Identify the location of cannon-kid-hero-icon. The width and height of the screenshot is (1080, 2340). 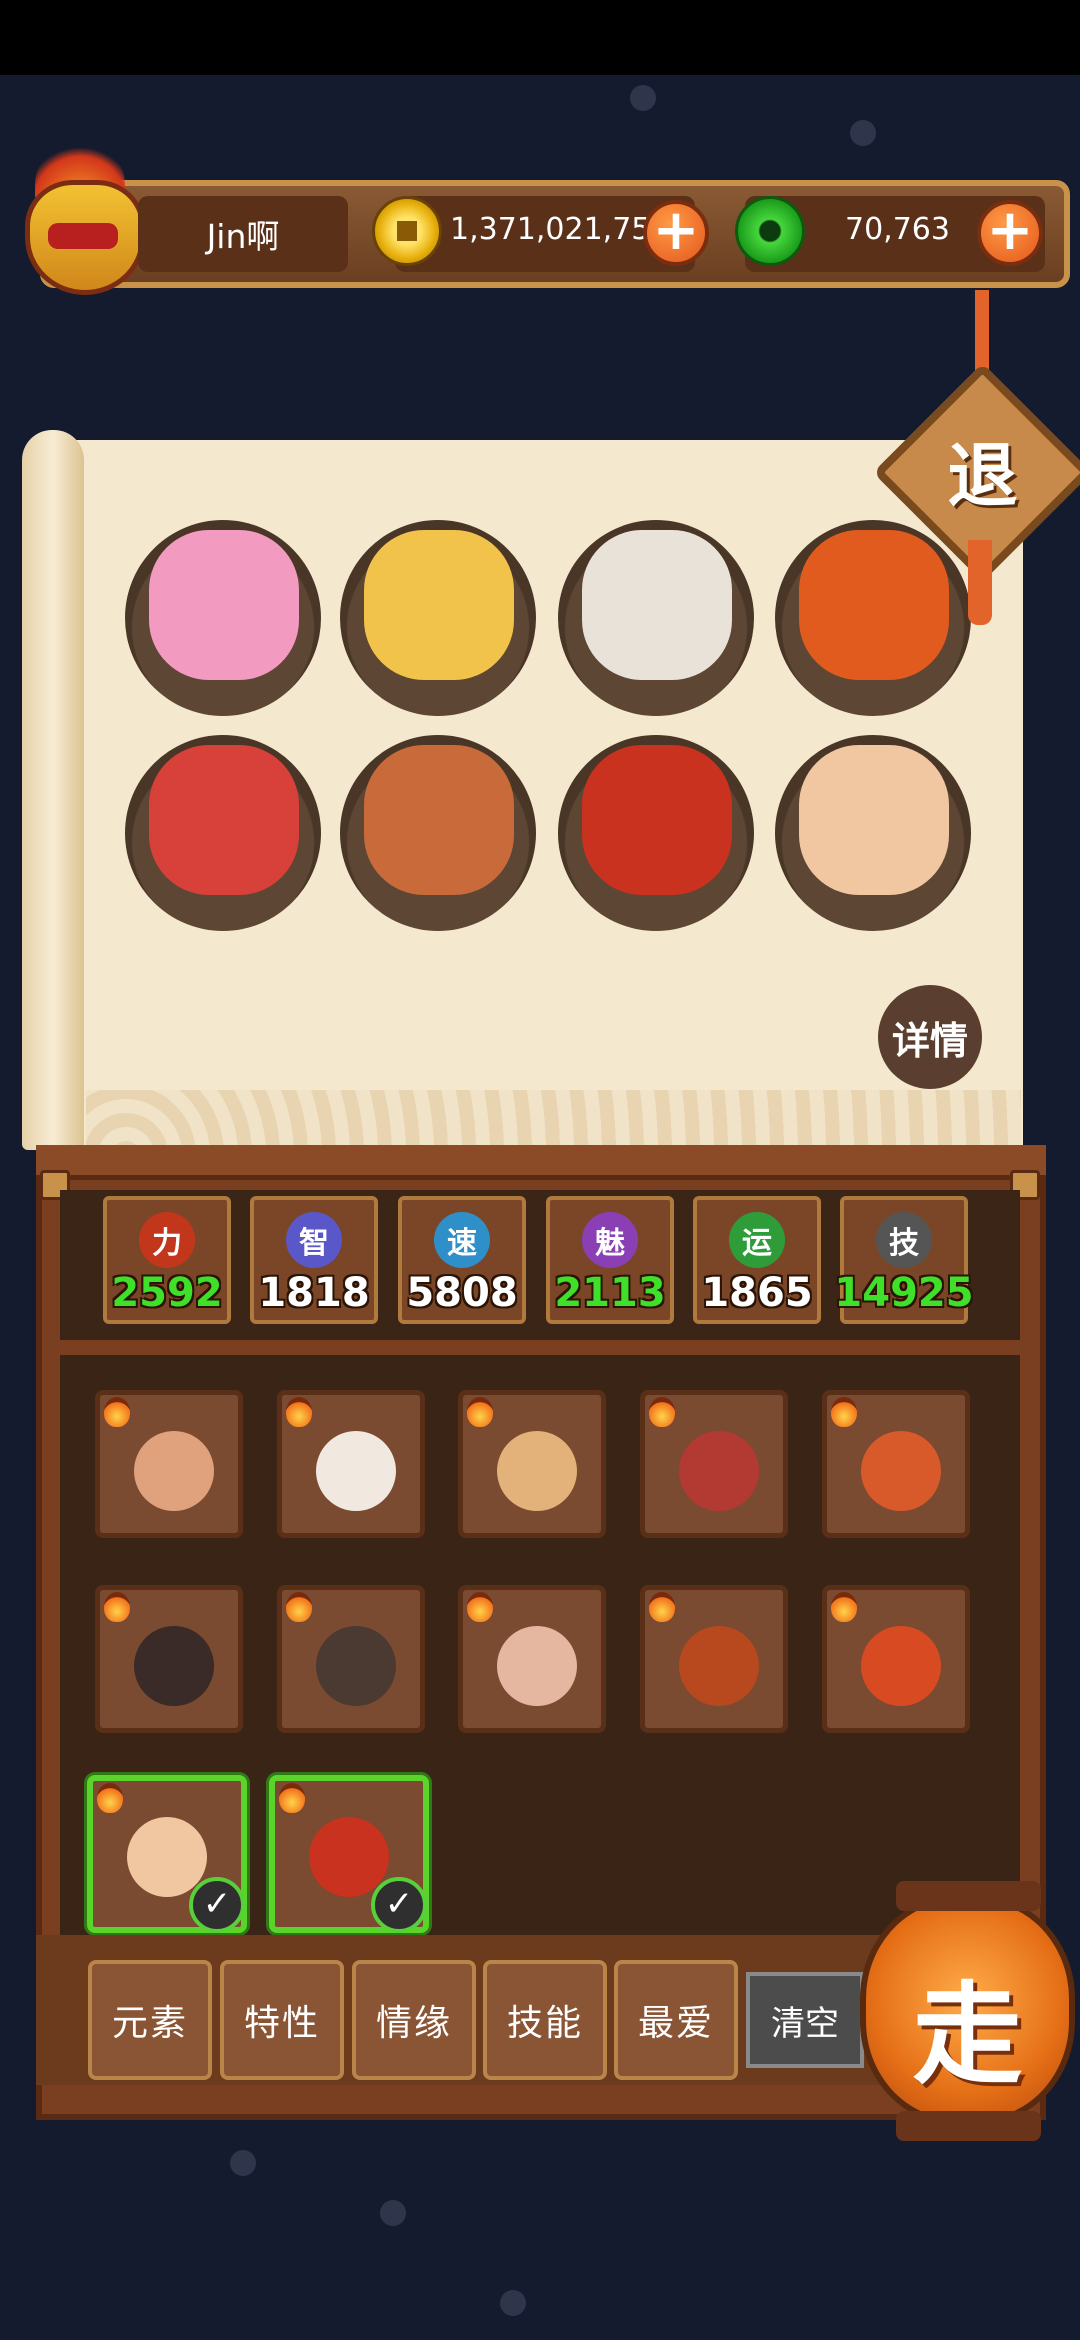
(439, 820).